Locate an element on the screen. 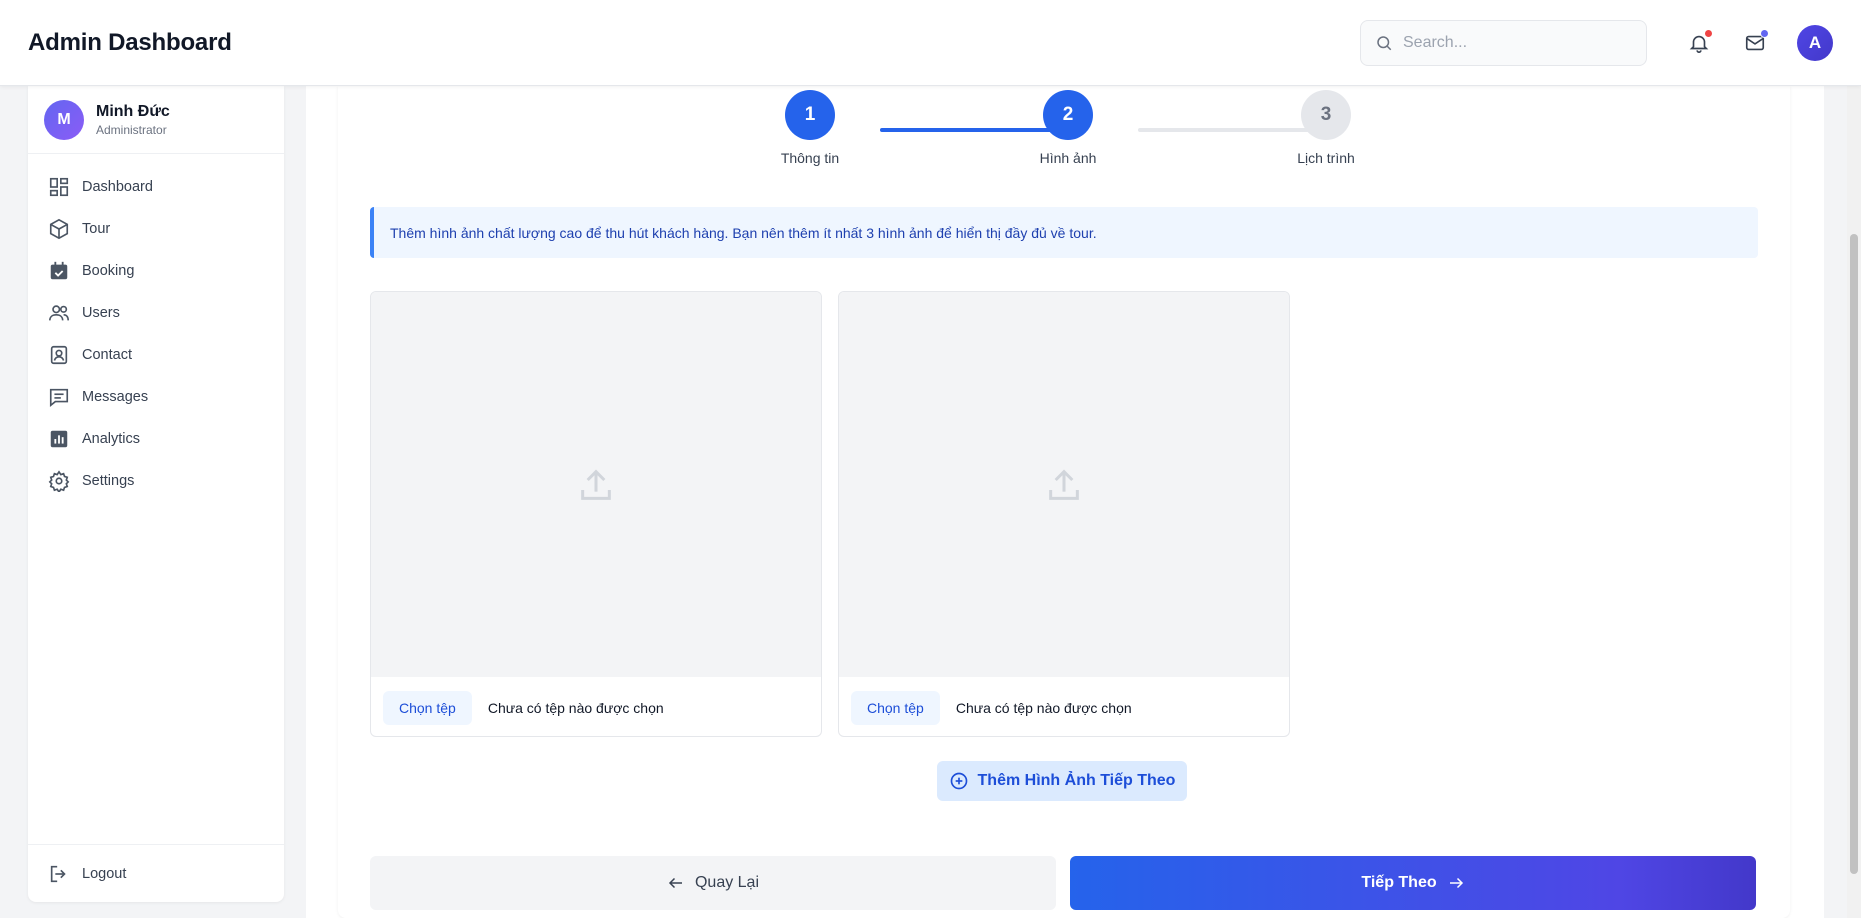 The height and width of the screenshot is (918, 1861). page-scrollbar is located at coordinates (1854, 502).